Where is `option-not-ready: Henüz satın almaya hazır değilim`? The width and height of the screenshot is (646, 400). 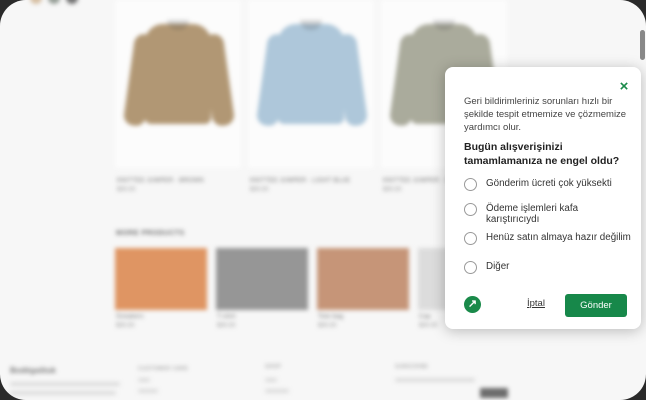
option-not-ready: Henüz satın almaya hazır değilim is located at coordinates (549, 238).